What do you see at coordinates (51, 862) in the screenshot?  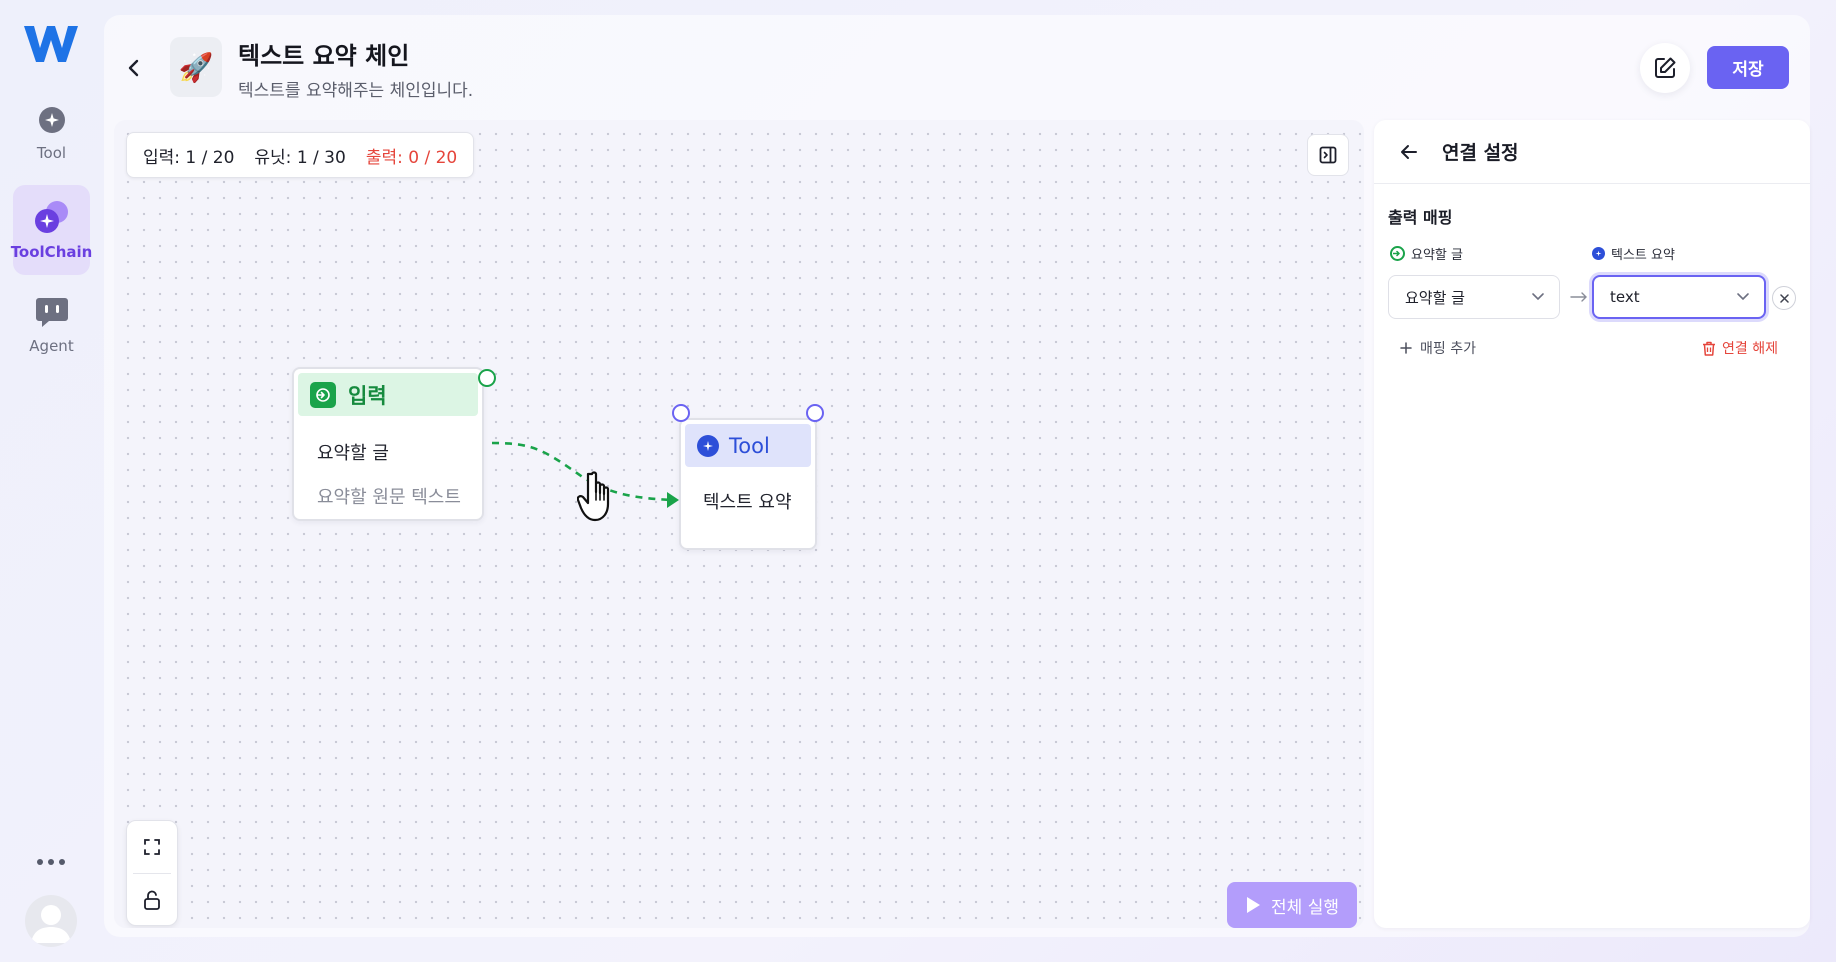 I see `more-icon` at bounding box center [51, 862].